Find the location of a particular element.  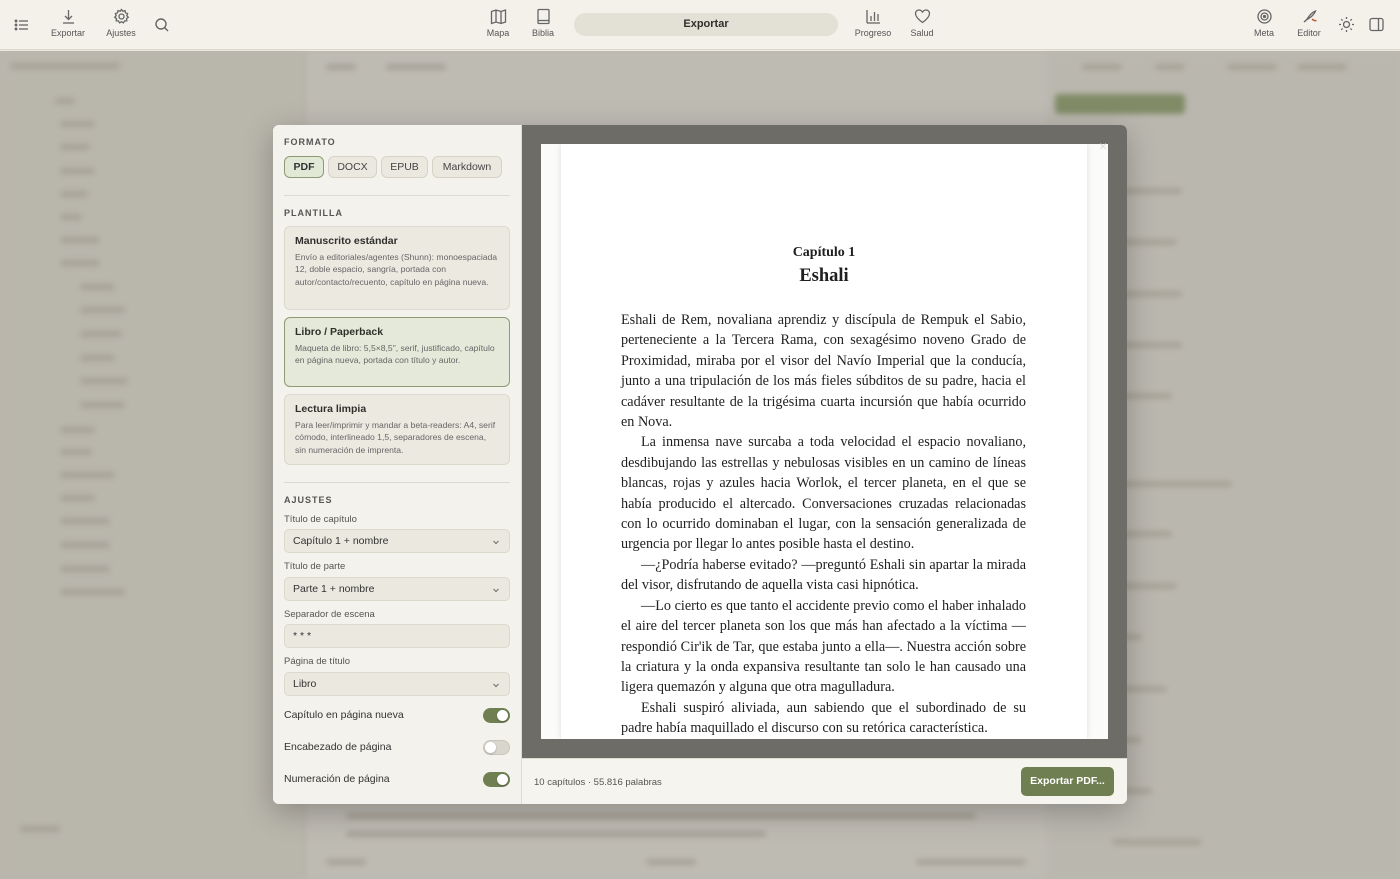

scene-separator-label: Separador de escena is located at coordinates (329, 614).